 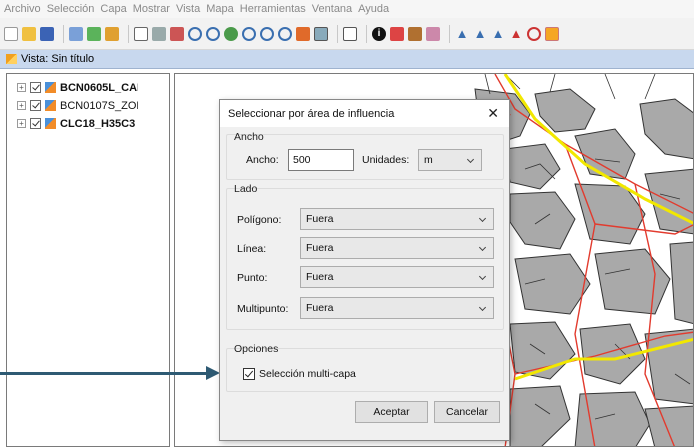 What do you see at coordinates (246, 189) in the screenshot?
I see `lado-group-label: Lado` at bounding box center [246, 189].